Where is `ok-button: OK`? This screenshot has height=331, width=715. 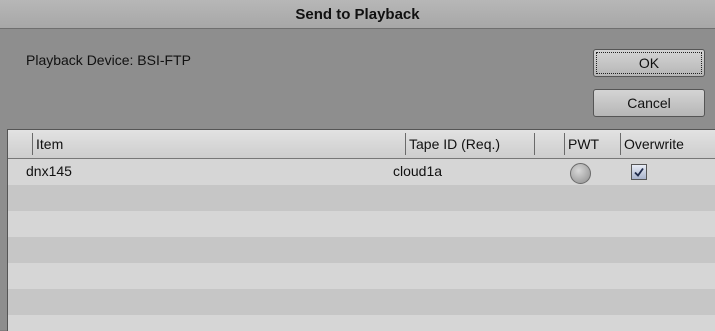
ok-button: OK is located at coordinates (649, 63).